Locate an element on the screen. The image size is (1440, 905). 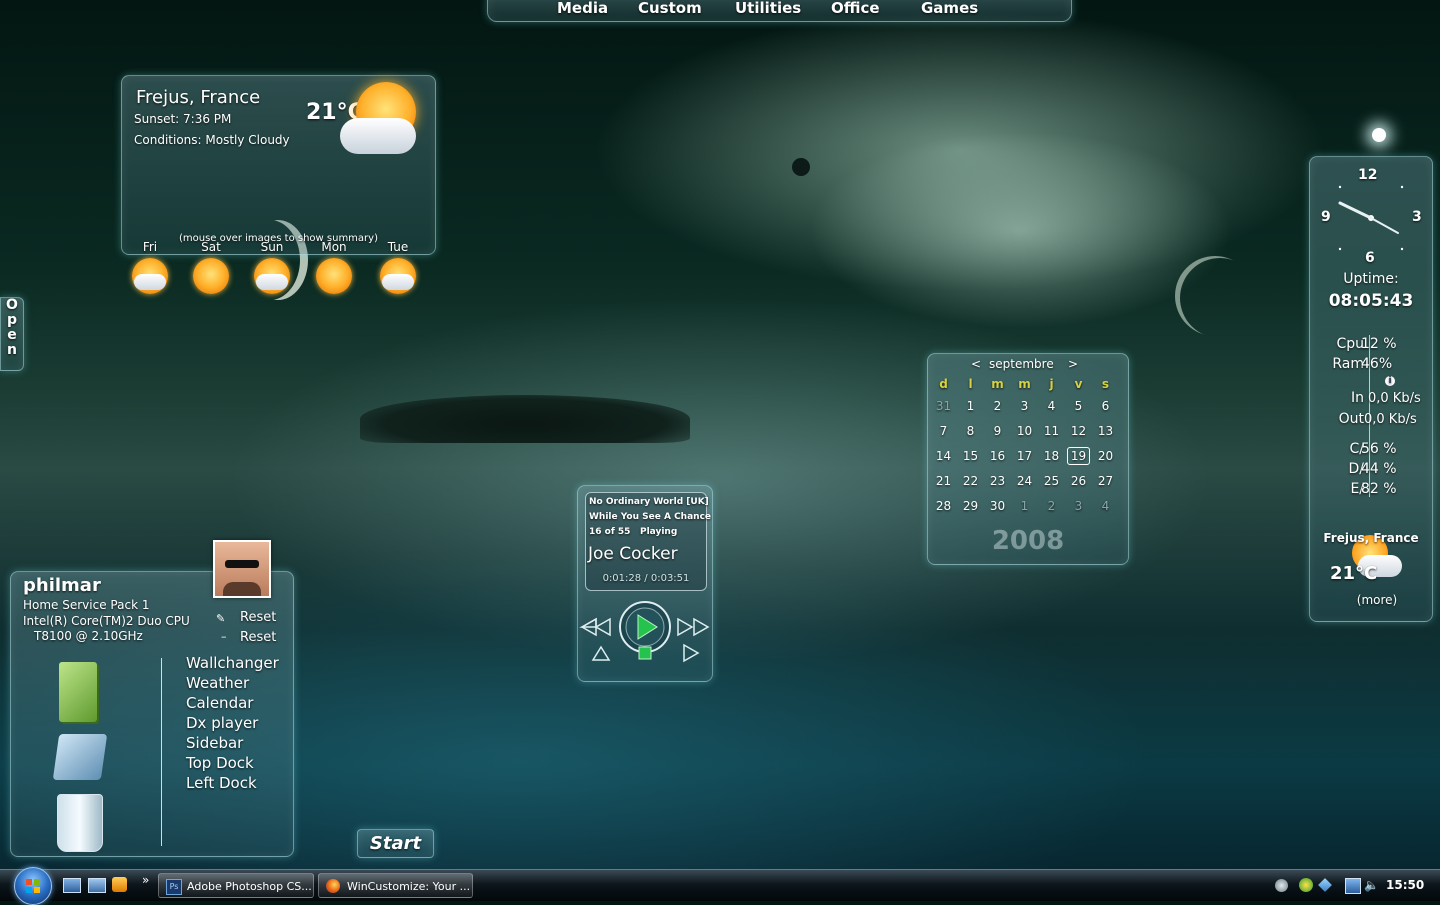
tray-clock: 15:50 is located at coordinates (1405, 885).